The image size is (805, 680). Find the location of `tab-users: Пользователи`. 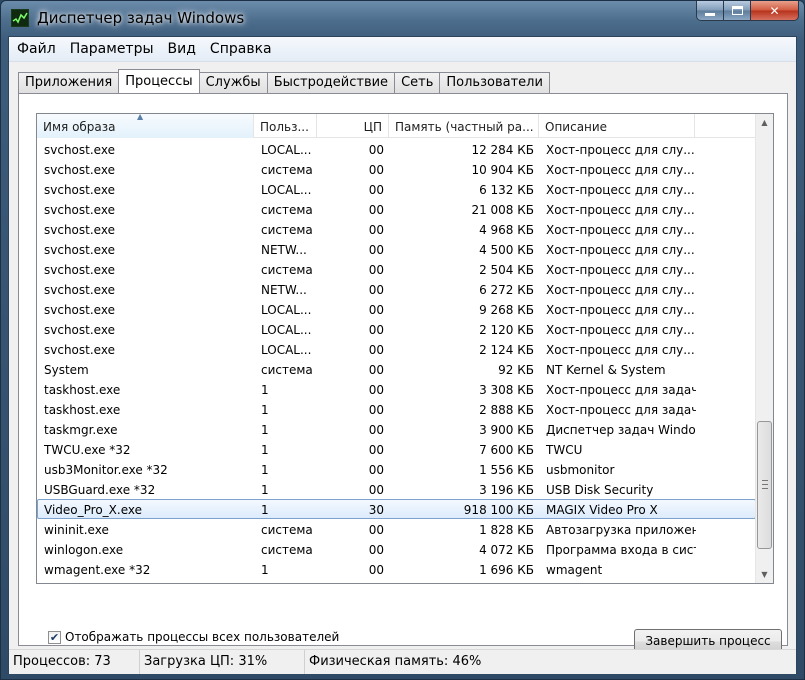

tab-users: Пользователи is located at coordinates (494, 82).